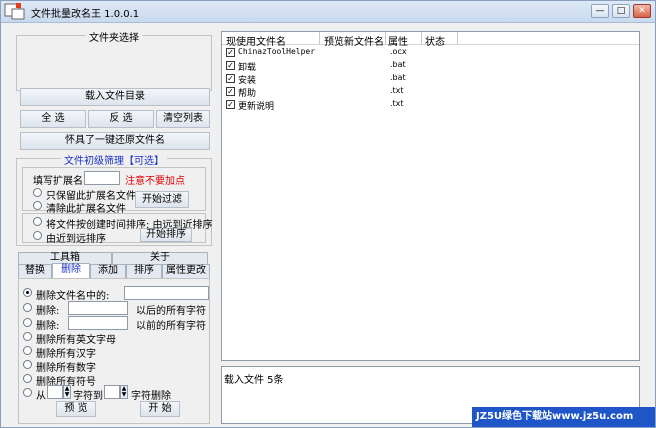 The height and width of the screenshot is (428, 656). What do you see at coordinates (398, 51) in the screenshot?
I see `row-attr: .ocx` at bounding box center [398, 51].